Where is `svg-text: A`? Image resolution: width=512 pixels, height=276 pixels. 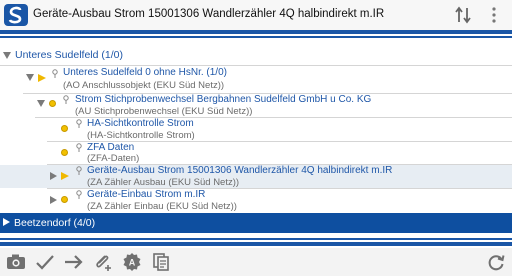 svg-text: A is located at coordinates (132, 263).